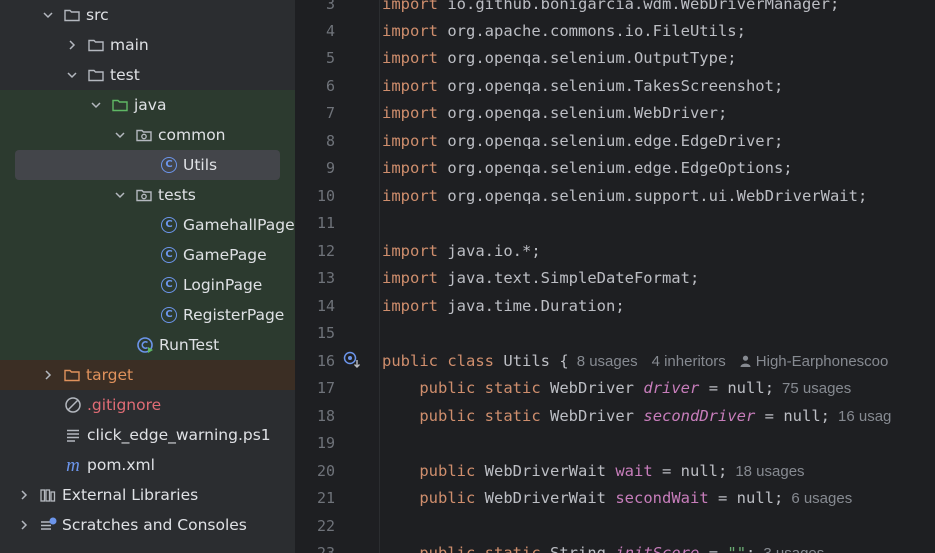  I want to click on excluded-folder-icon, so click(72, 375).